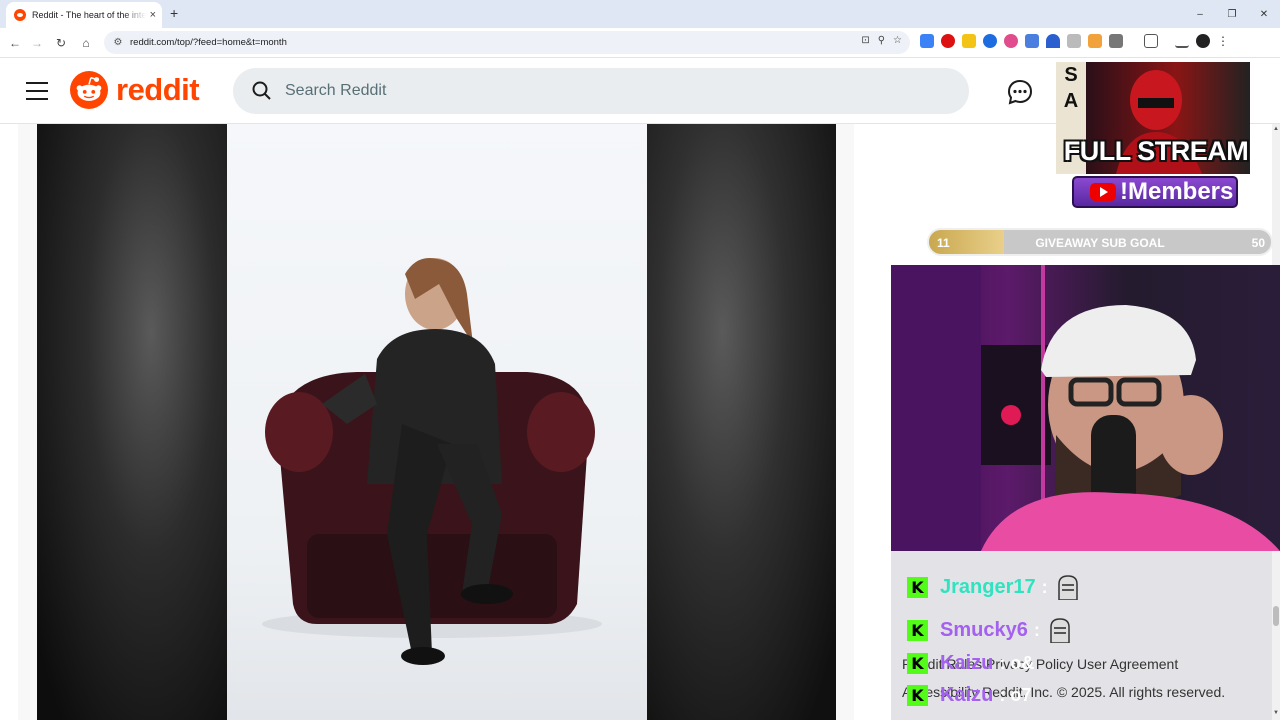 This screenshot has width=1280, height=720. Describe the element at coordinates (1276, 616) in the screenshot. I see `scrollbar-thumb` at that location.